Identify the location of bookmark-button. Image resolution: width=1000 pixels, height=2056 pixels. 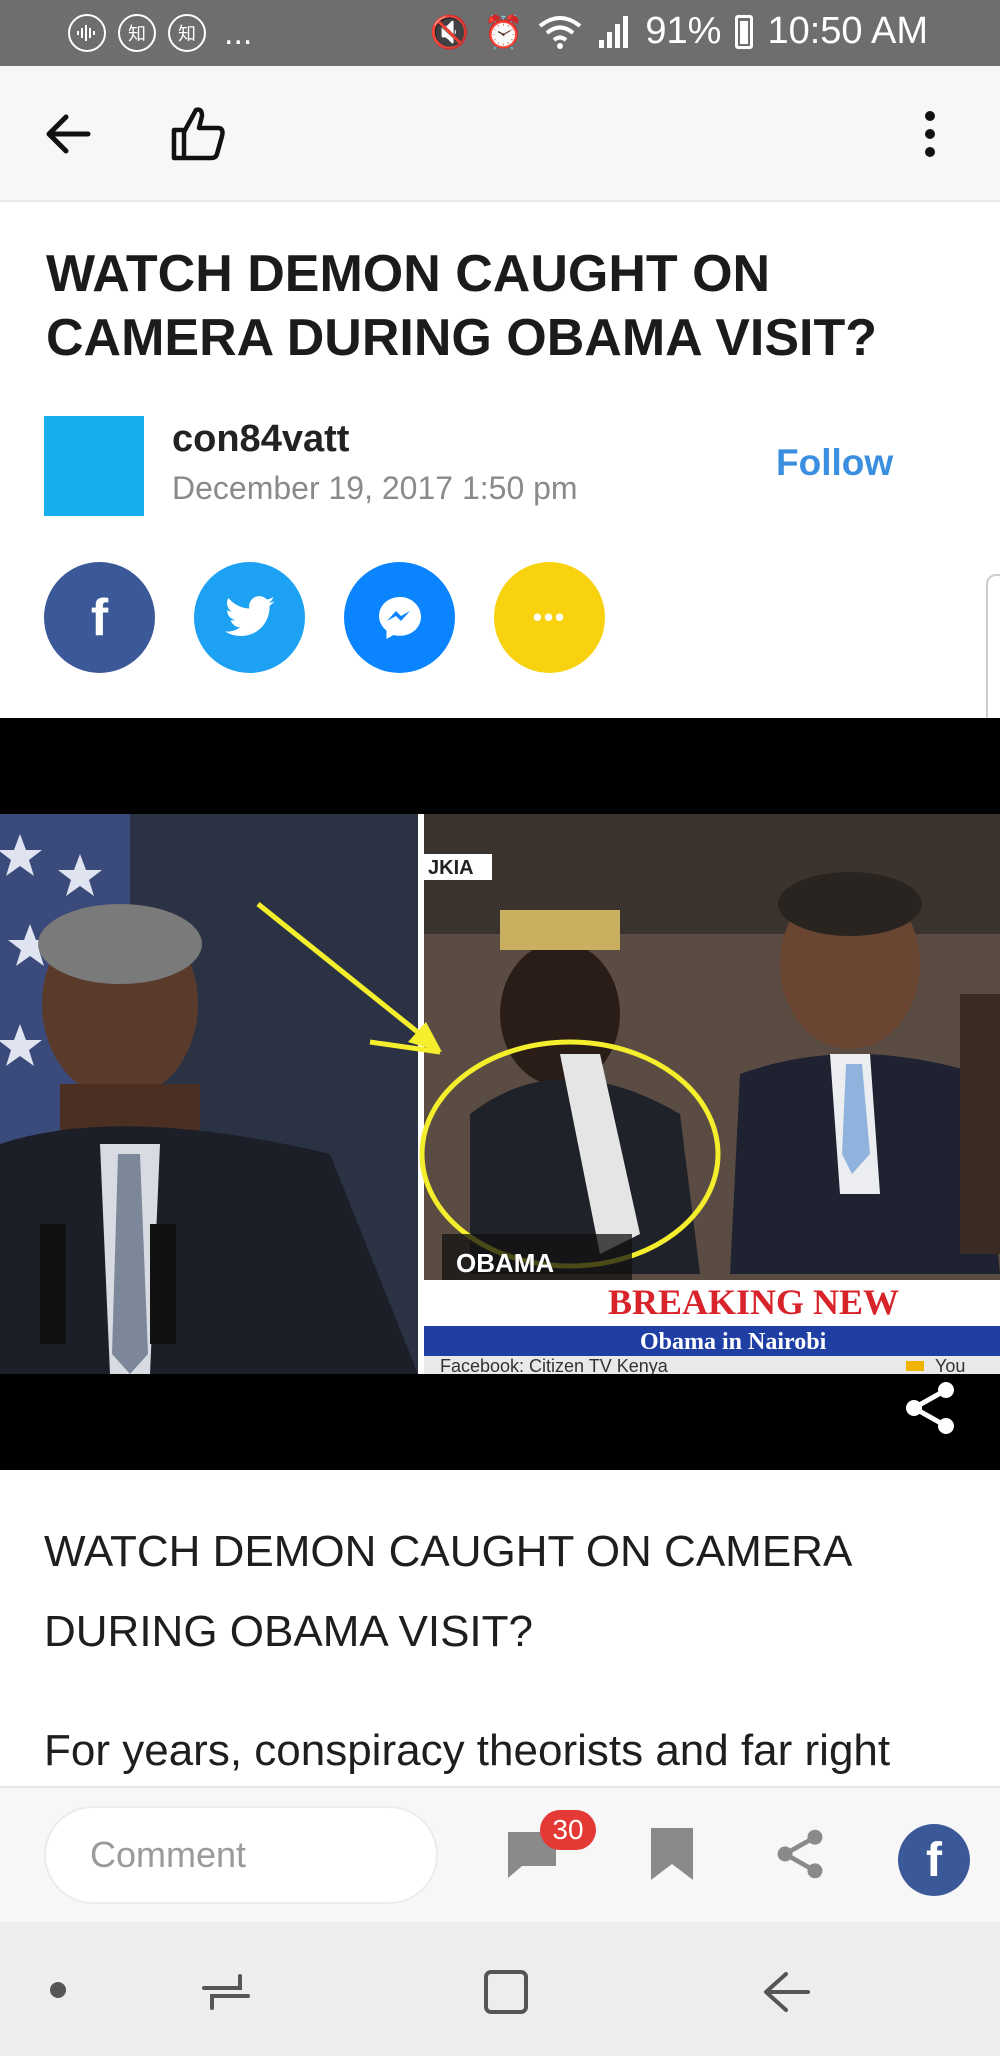
(672, 1854).